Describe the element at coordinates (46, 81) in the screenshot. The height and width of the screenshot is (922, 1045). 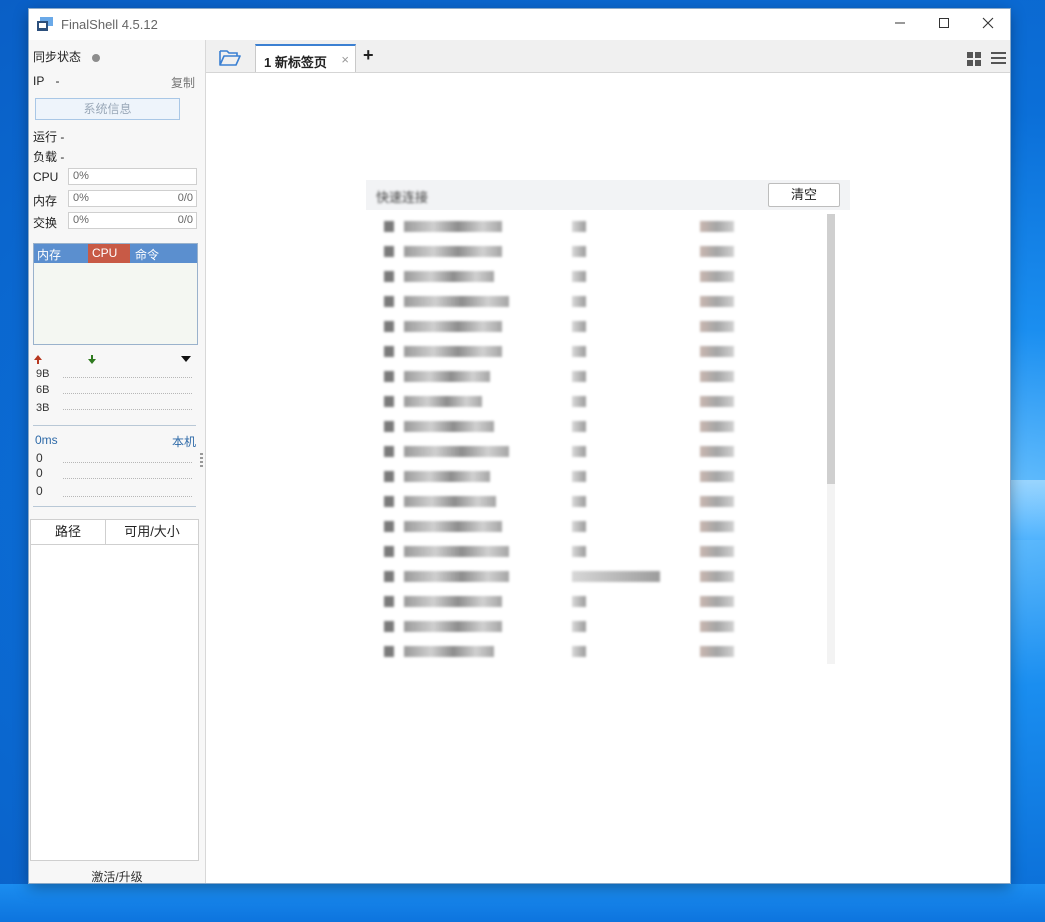
I see `ip-row: IP -` at that location.